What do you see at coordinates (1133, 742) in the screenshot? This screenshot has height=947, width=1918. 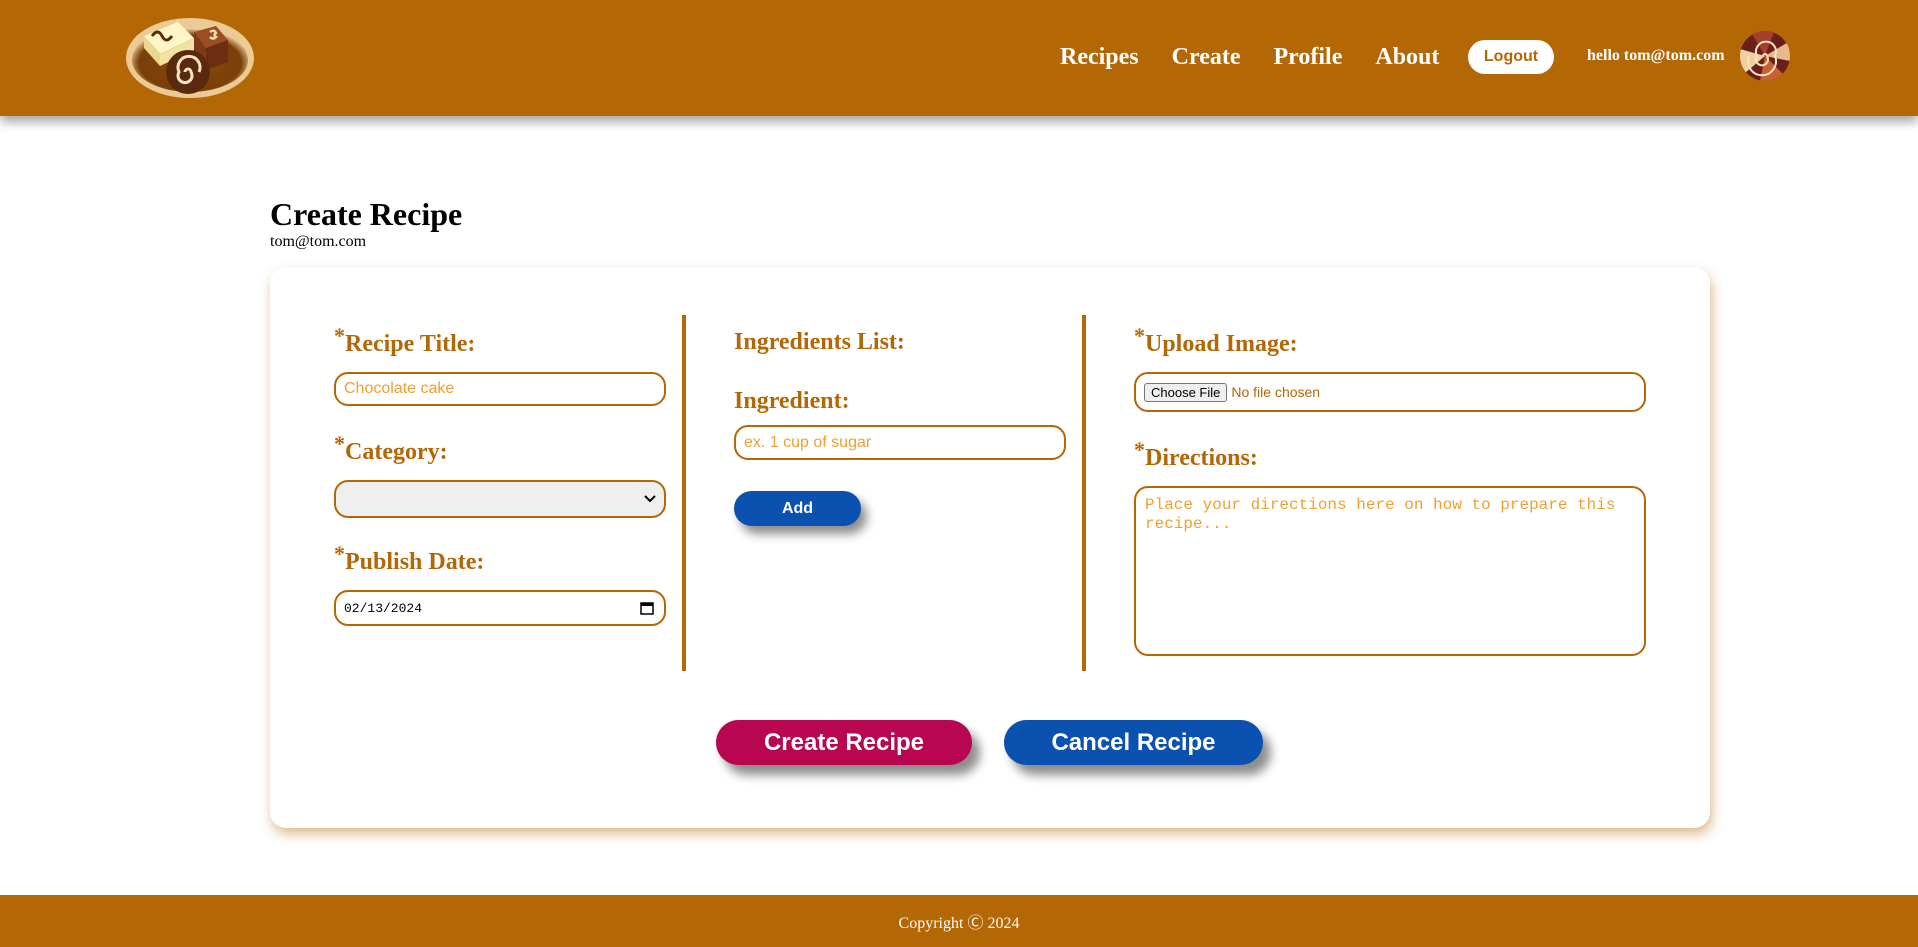 I see `cancel-recipe-button: Cancel Recipe` at bounding box center [1133, 742].